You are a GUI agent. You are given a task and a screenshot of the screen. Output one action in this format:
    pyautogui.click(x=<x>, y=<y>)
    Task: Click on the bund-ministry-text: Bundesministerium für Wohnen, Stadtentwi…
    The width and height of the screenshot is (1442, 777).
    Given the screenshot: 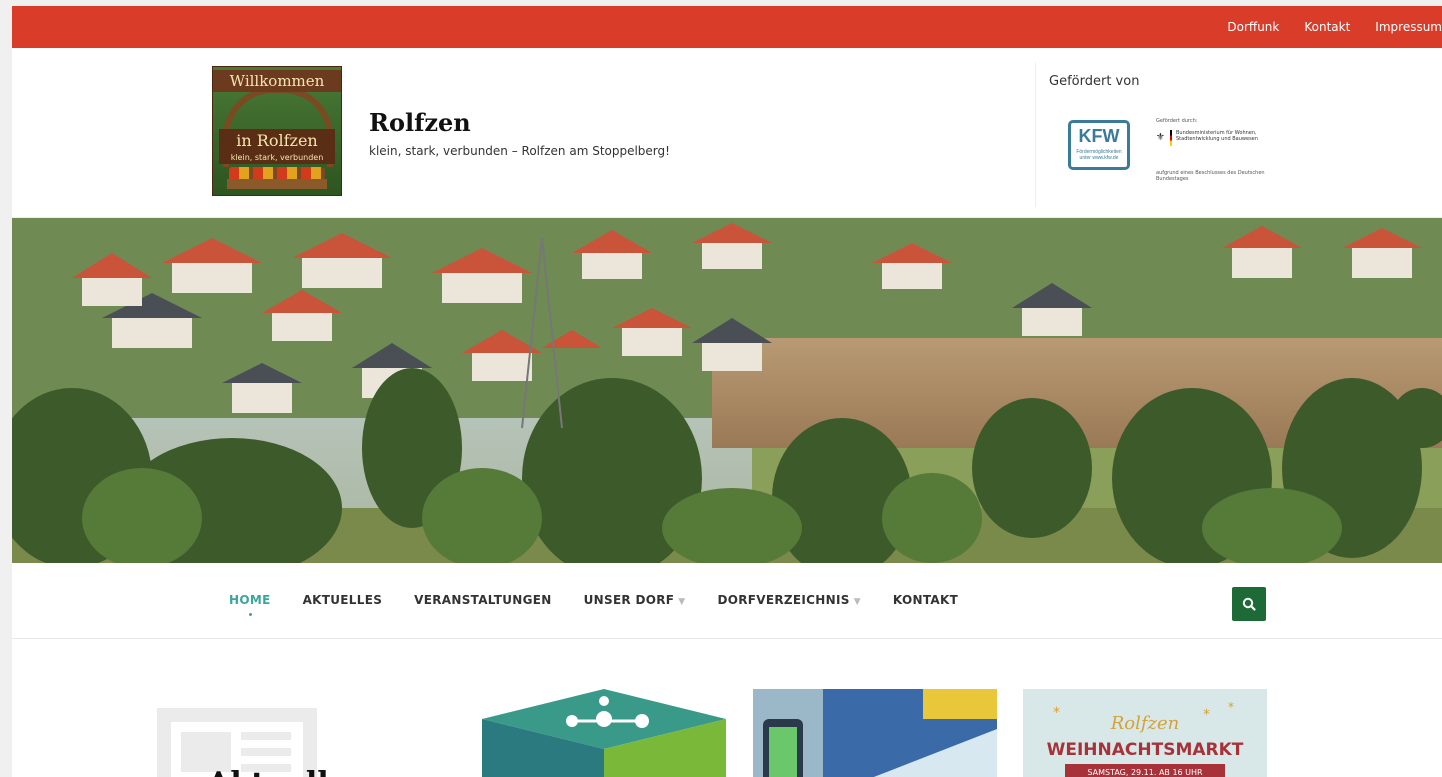 What is the action you would take?
    pyautogui.click(x=1217, y=136)
    